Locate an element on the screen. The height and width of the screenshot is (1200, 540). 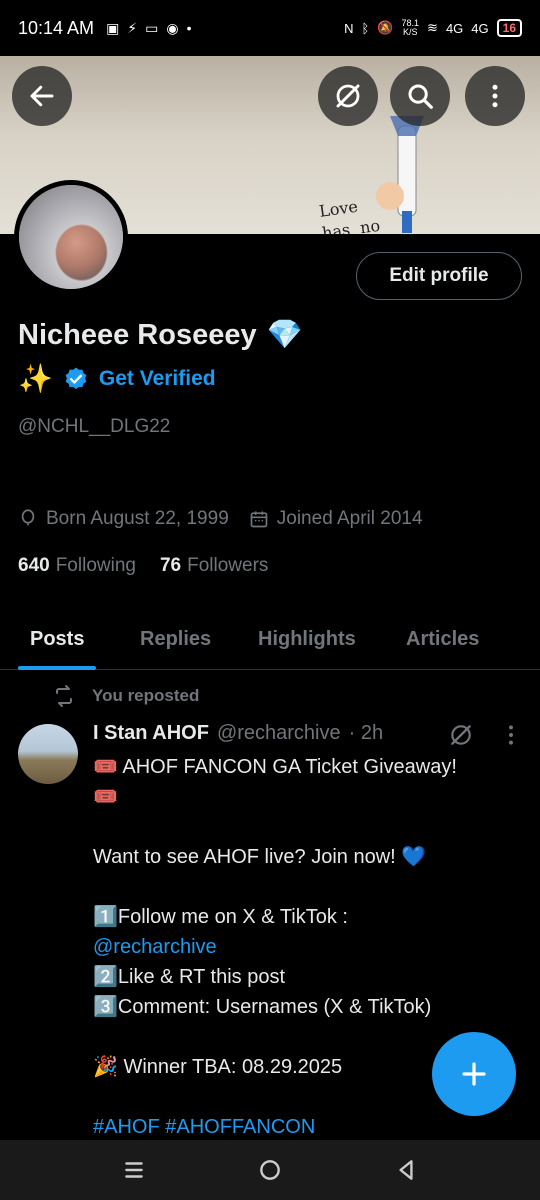
gem-emoji: 💎 is located at coordinates (284, 335).